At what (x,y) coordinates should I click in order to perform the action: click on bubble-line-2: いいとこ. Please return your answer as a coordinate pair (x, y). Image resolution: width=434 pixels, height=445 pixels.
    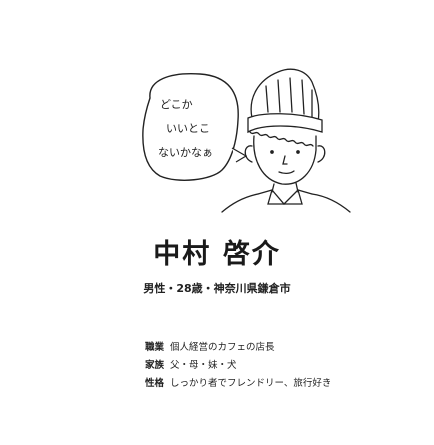
    Looking at the image, I should click on (188, 128).